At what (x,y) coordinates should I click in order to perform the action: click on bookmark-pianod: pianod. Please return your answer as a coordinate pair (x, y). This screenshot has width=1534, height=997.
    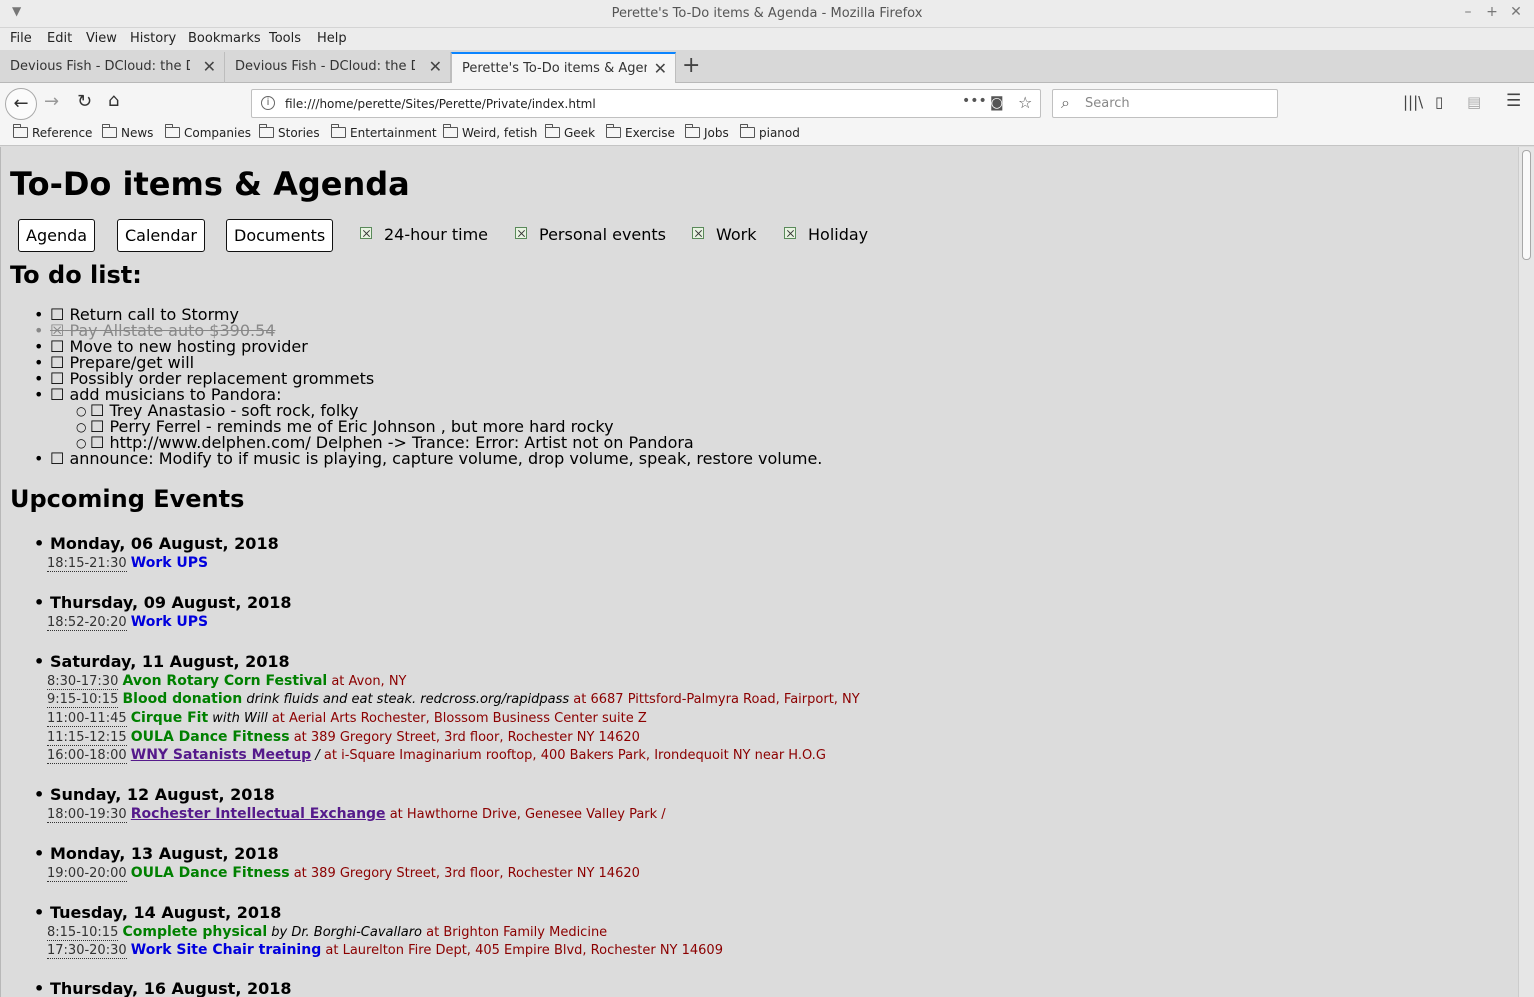
    Looking at the image, I should click on (770, 132).